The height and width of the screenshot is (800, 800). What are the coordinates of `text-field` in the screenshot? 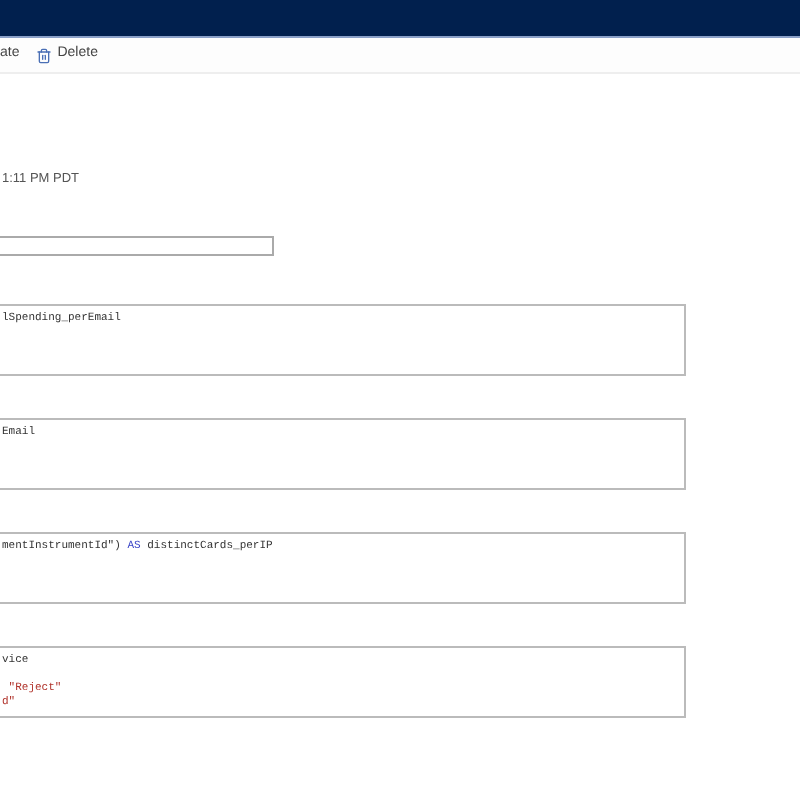 It's located at (137, 245).